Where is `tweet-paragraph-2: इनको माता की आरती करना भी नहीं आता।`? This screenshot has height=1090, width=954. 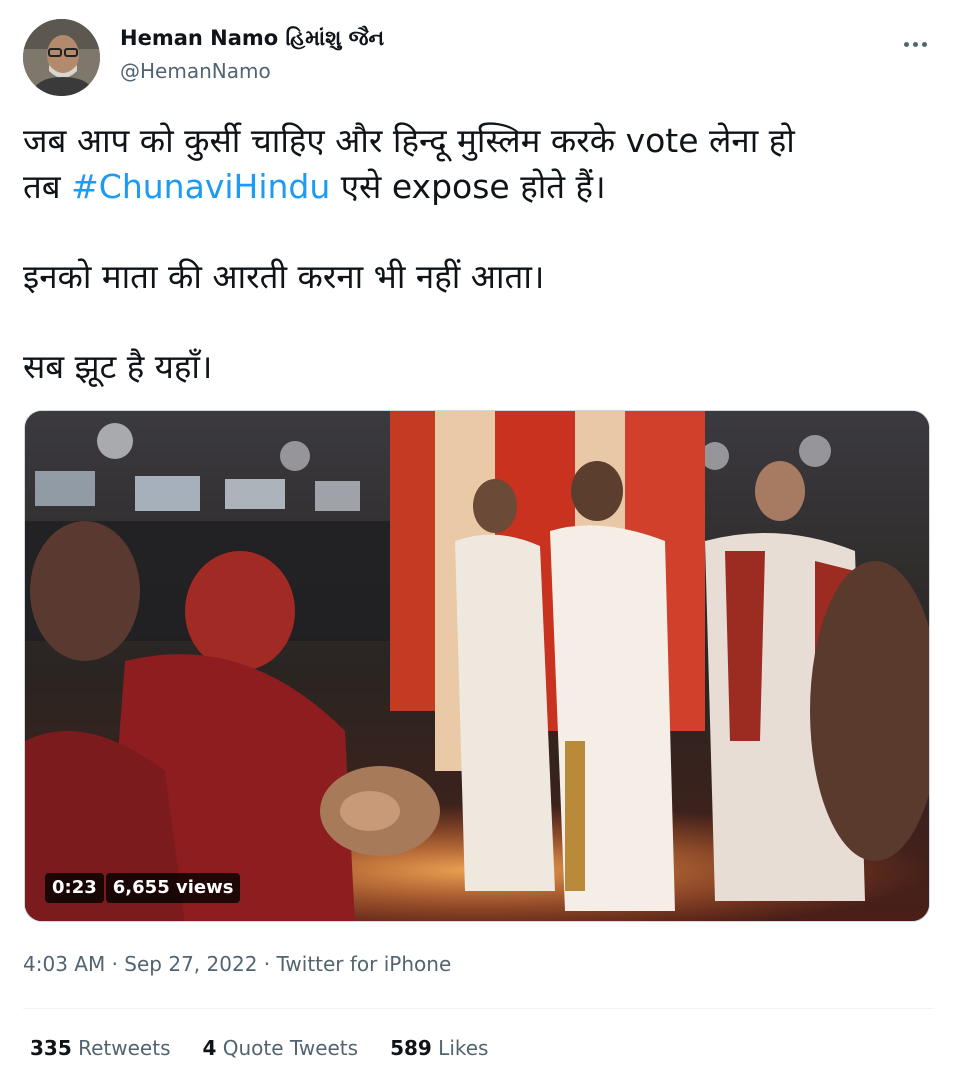 tweet-paragraph-2: इनको माता की आरती करना भी नहीं आता। is located at coordinates (284, 276).